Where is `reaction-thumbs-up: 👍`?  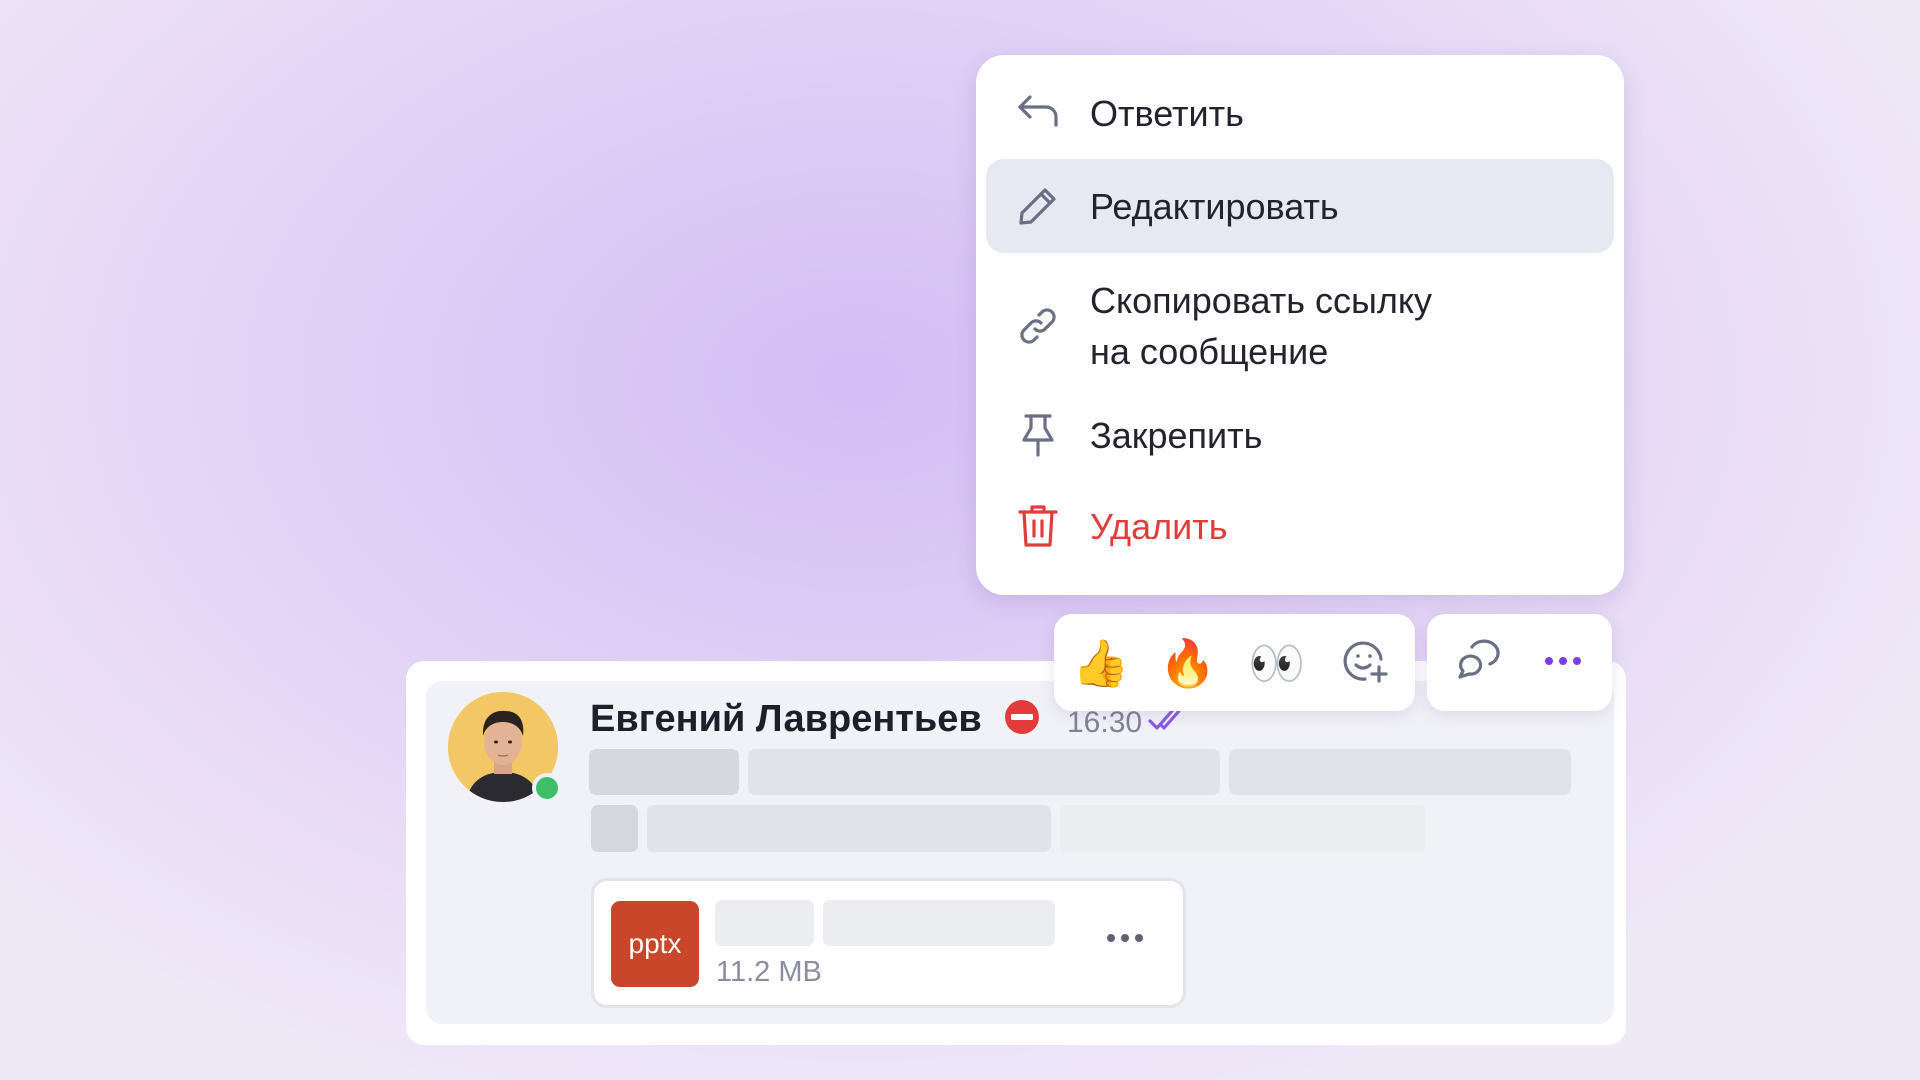
reaction-thumbs-up: 👍 is located at coordinates (1101, 663).